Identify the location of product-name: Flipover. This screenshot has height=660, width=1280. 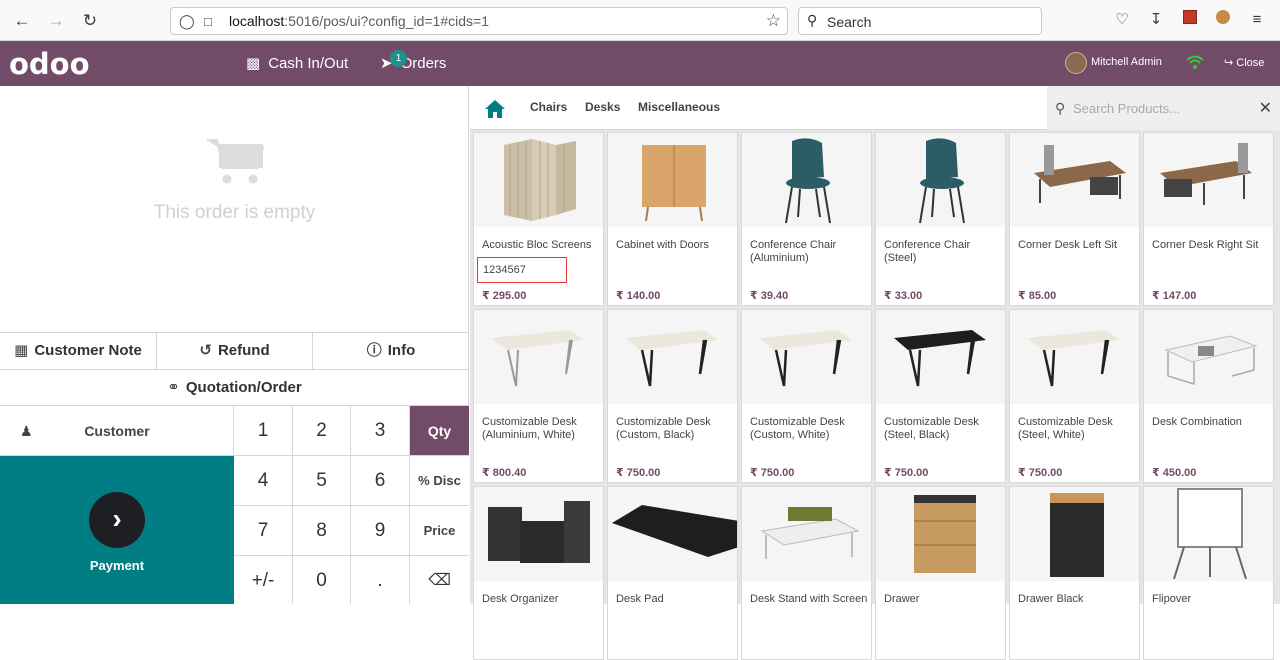
(1172, 599).